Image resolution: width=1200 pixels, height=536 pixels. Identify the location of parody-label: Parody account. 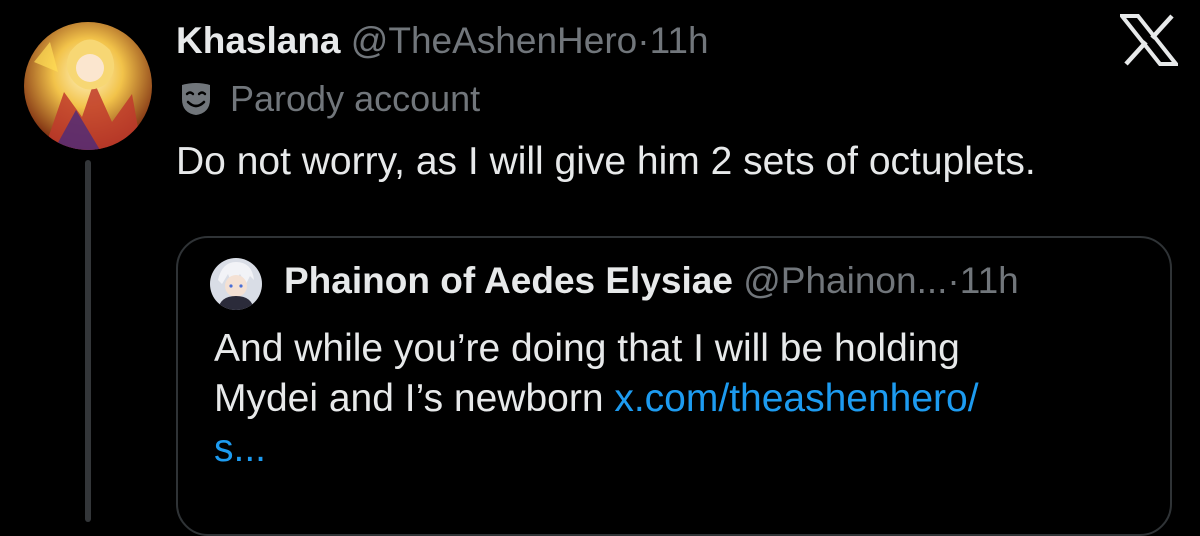
(329, 99).